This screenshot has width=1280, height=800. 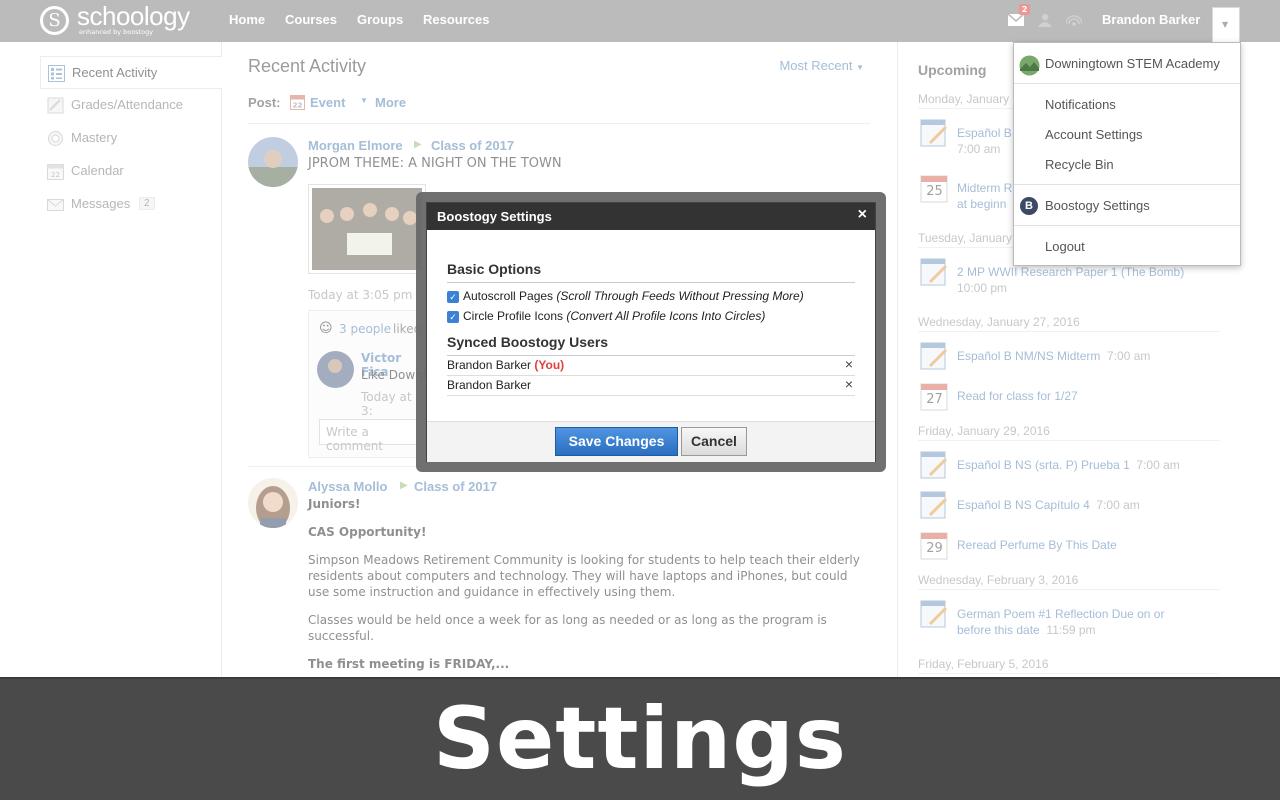 What do you see at coordinates (1016, 20) in the screenshot?
I see `mail-icon` at bounding box center [1016, 20].